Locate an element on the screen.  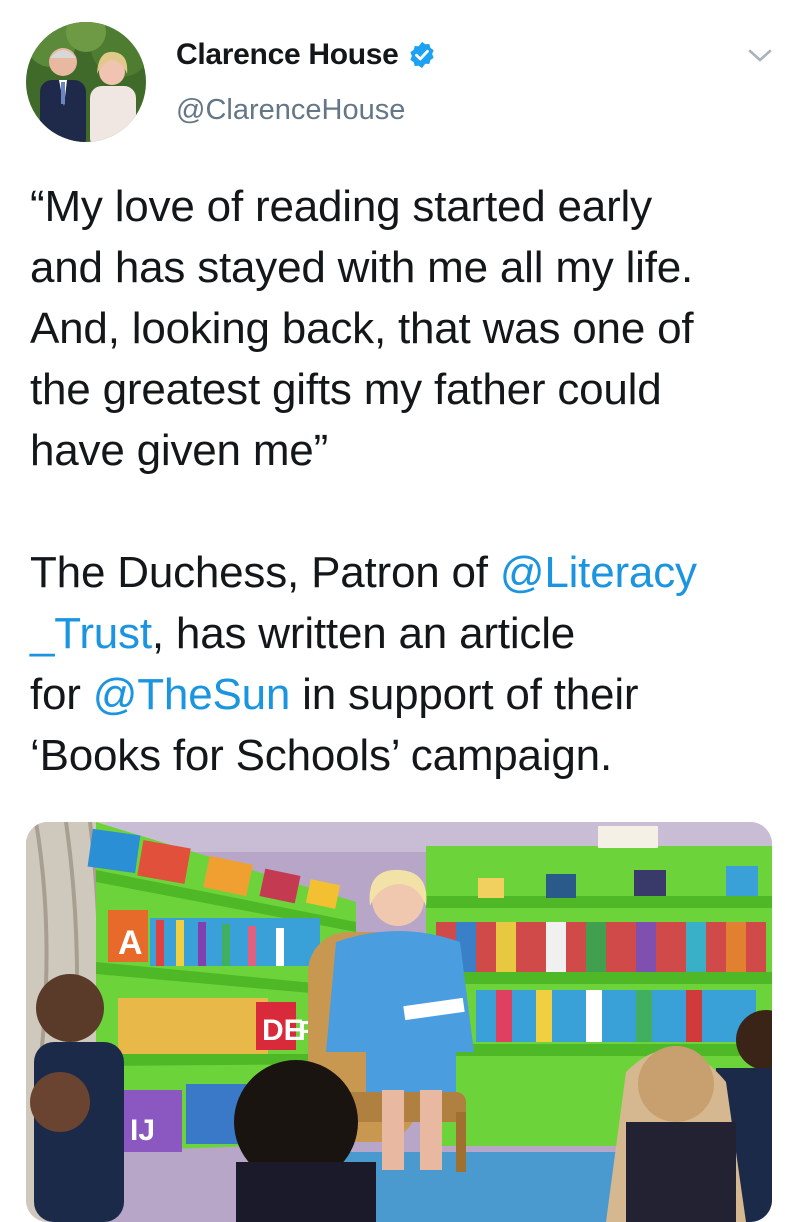
profile-avatar is located at coordinates (86, 82).